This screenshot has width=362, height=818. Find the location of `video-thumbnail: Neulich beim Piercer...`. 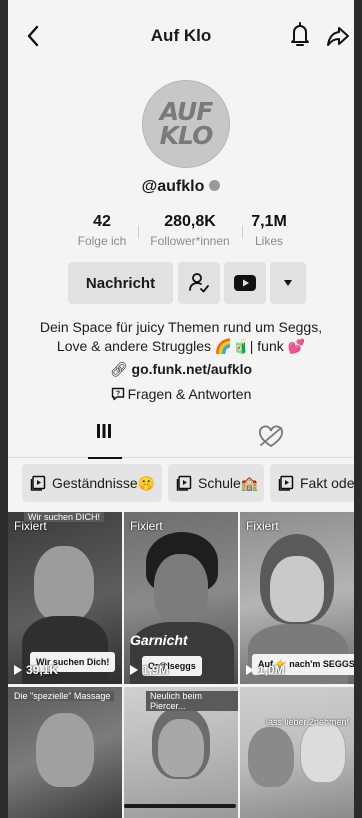

video-thumbnail: Neulich beim Piercer... is located at coordinates (181, 752).